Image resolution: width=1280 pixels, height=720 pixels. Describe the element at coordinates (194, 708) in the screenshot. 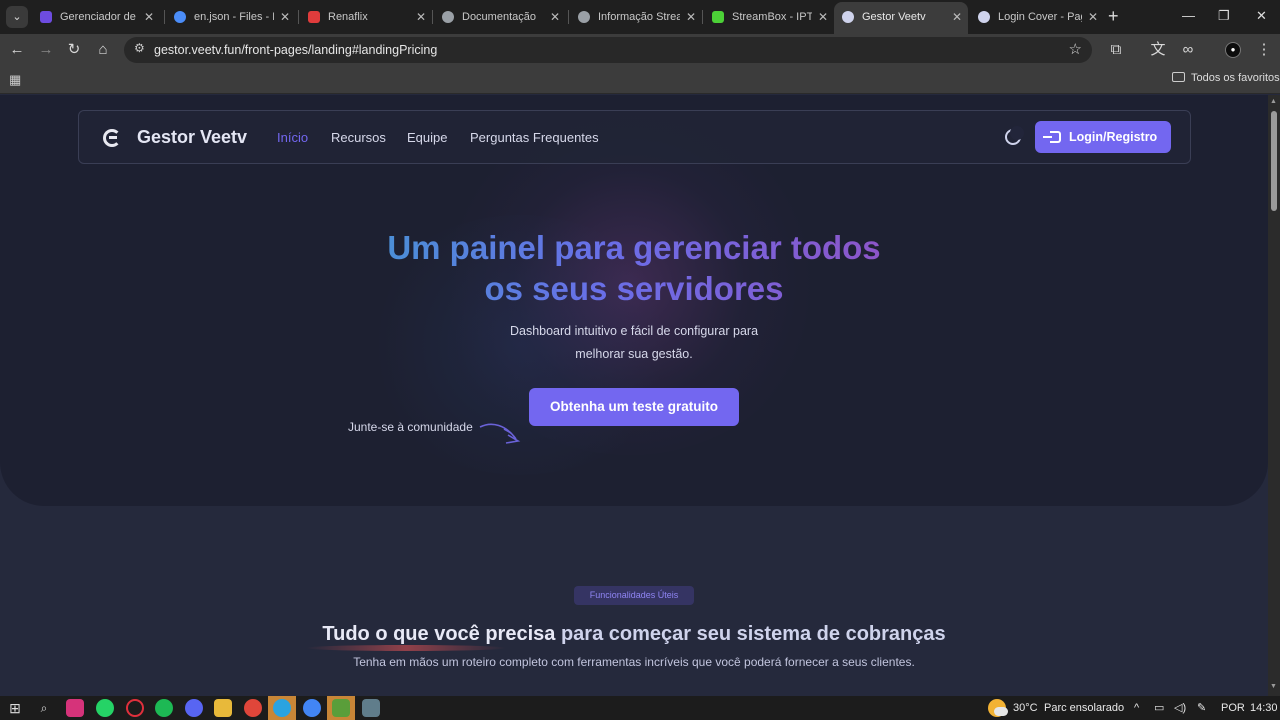

I see `discord-icon` at that location.